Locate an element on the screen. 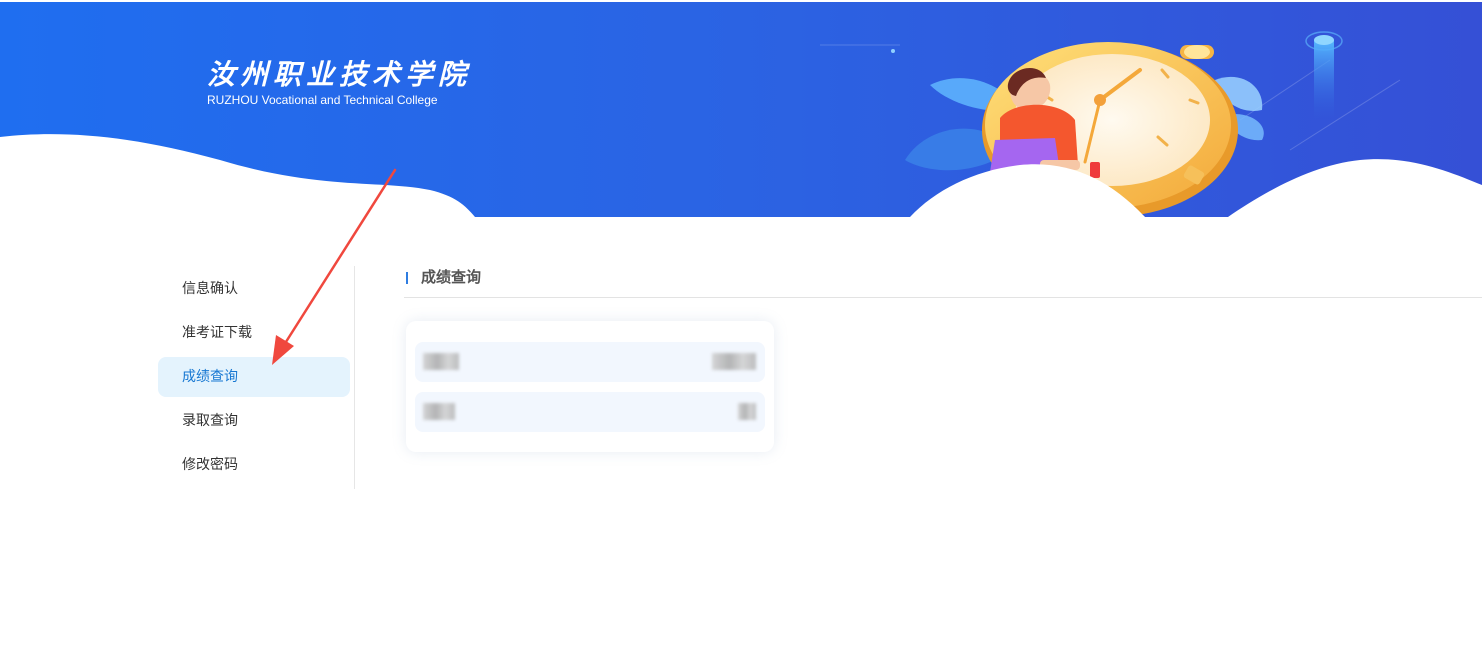  section-header: 成绩查询 is located at coordinates (943, 282).